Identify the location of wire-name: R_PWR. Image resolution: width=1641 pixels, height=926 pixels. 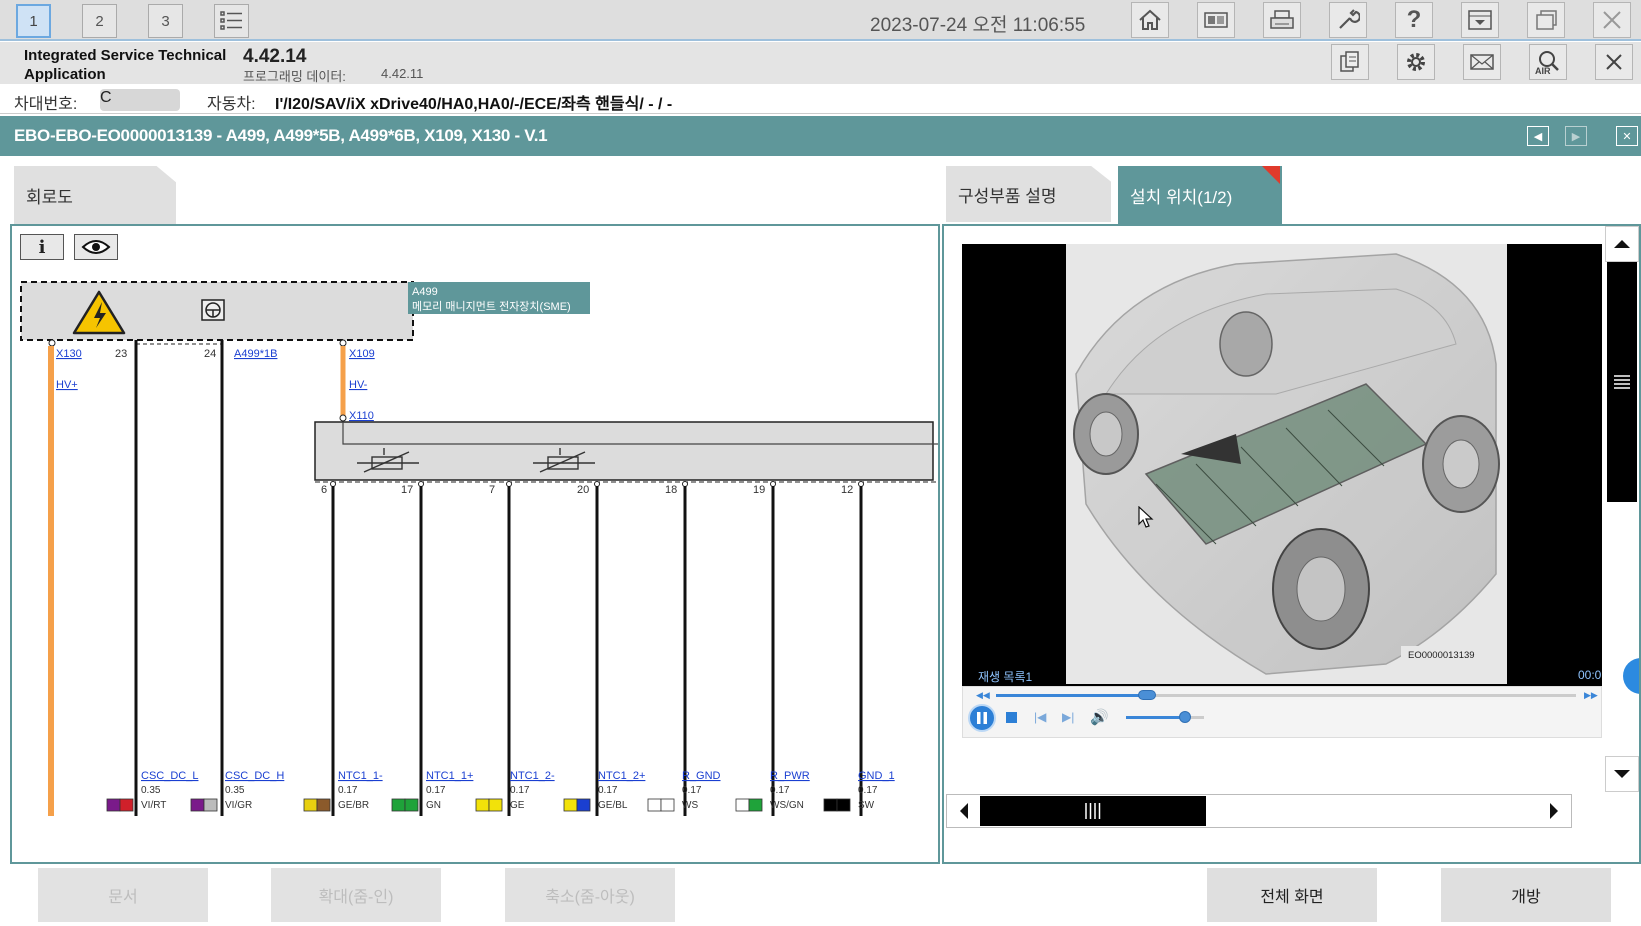
(790, 776).